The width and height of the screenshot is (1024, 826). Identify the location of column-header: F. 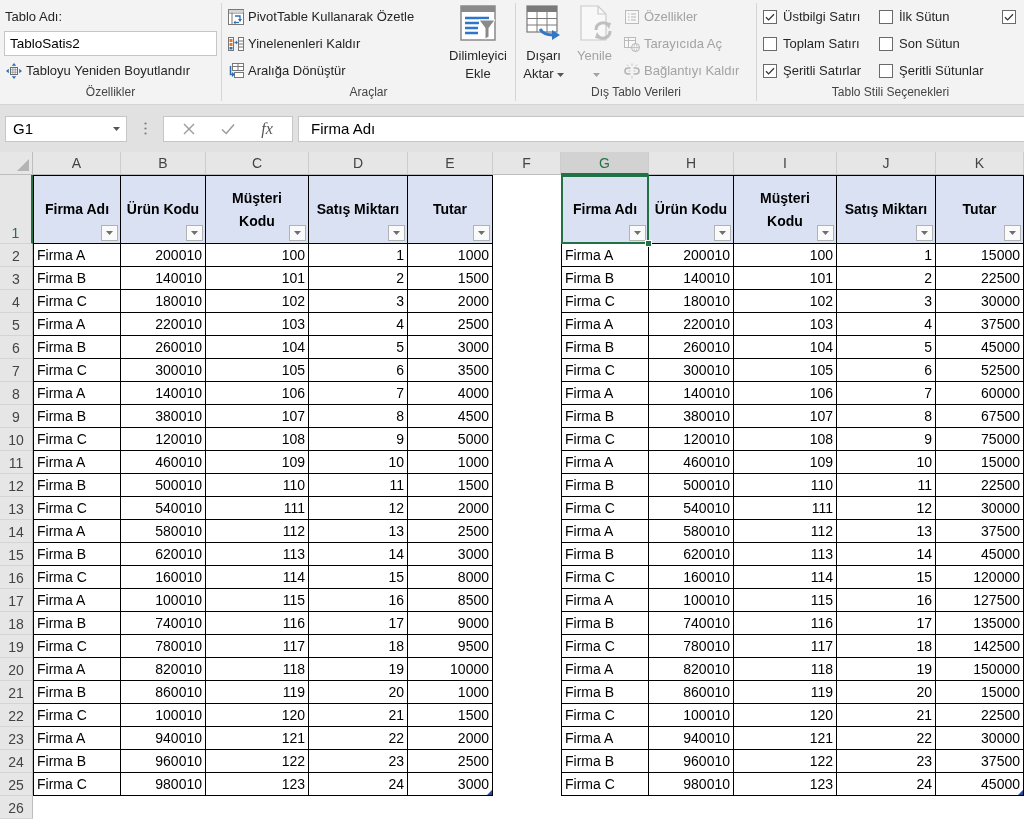
(527, 163).